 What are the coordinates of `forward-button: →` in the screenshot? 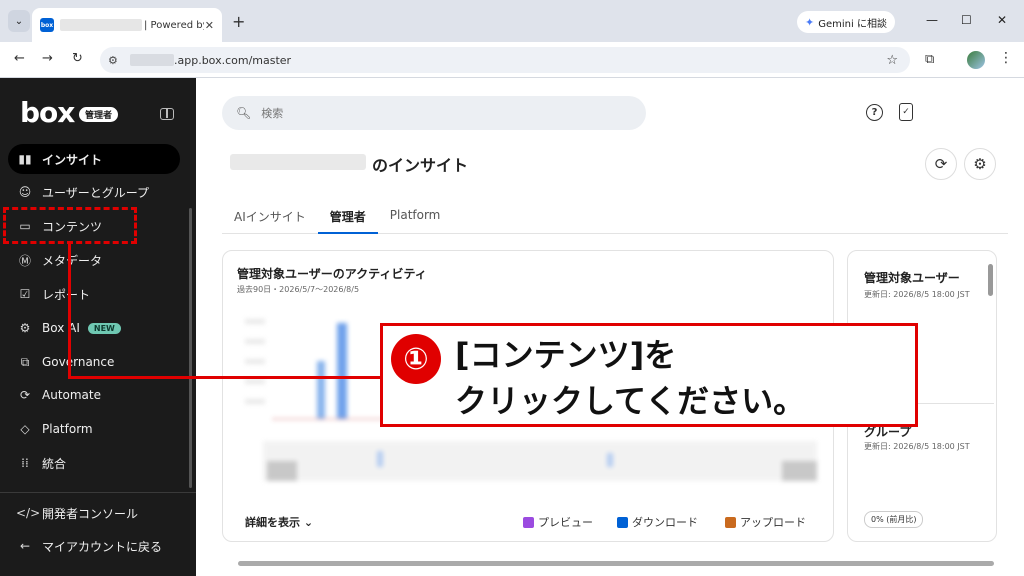 It's located at (47, 58).